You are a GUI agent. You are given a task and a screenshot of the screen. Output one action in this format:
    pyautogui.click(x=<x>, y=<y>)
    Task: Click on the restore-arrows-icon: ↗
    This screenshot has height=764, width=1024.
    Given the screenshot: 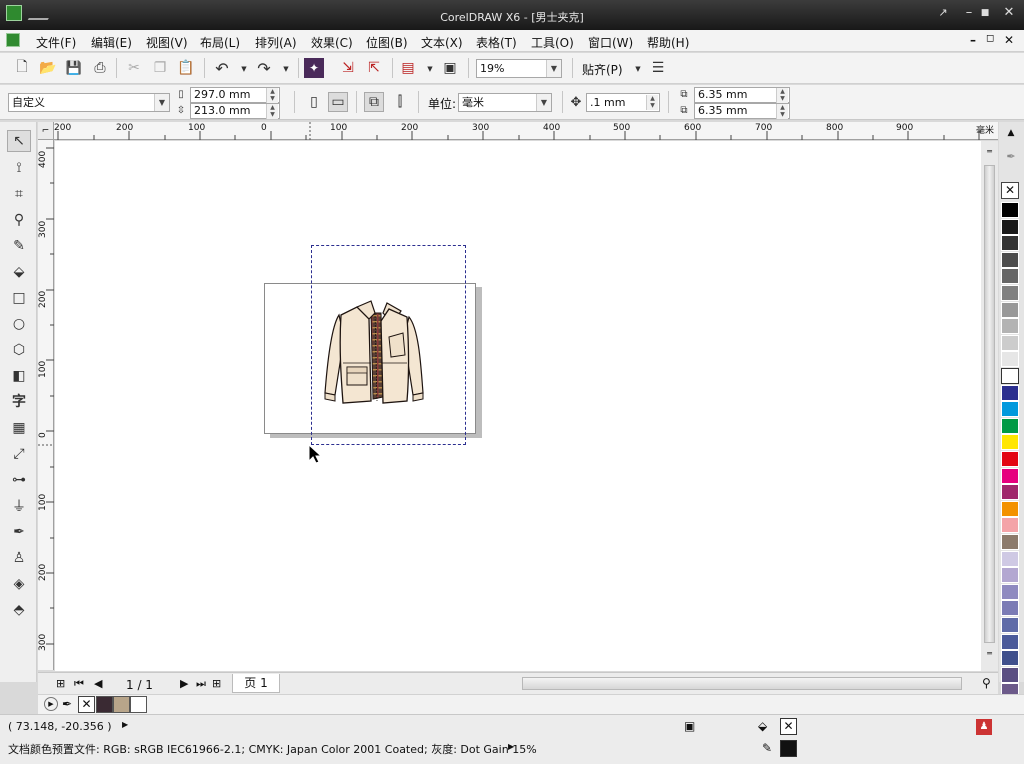 What is the action you would take?
    pyautogui.click(x=943, y=13)
    